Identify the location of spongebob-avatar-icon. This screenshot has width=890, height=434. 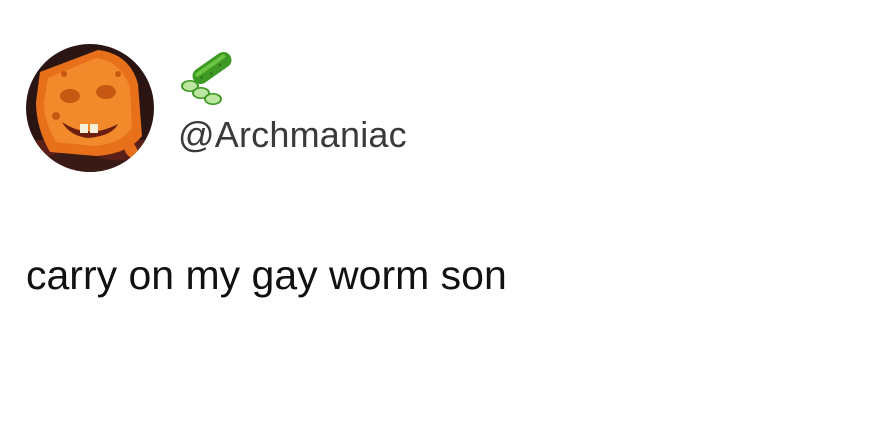
(90, 108).